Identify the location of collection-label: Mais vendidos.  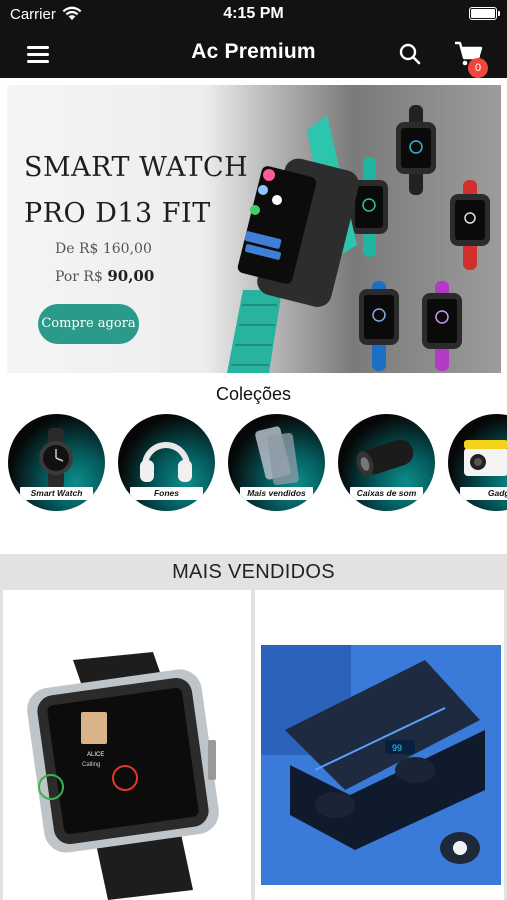
(276, 493).